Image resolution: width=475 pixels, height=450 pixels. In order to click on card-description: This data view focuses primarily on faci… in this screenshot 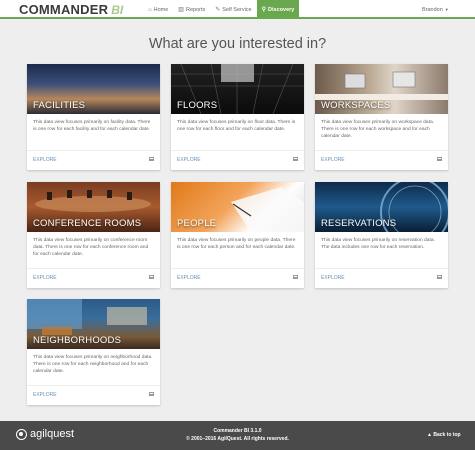, I will do `click(92, 126)`.